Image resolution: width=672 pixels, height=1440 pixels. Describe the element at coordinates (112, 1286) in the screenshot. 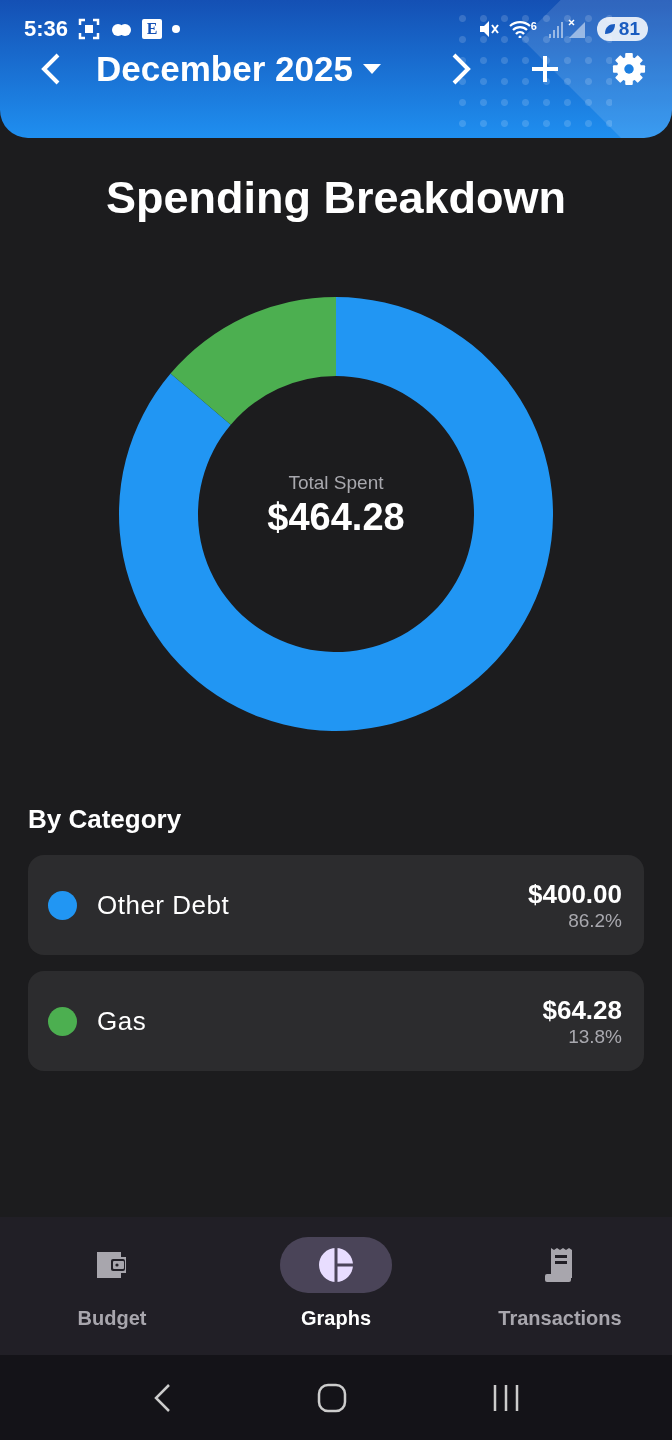

I see `nav-tab: Budget` at that location.